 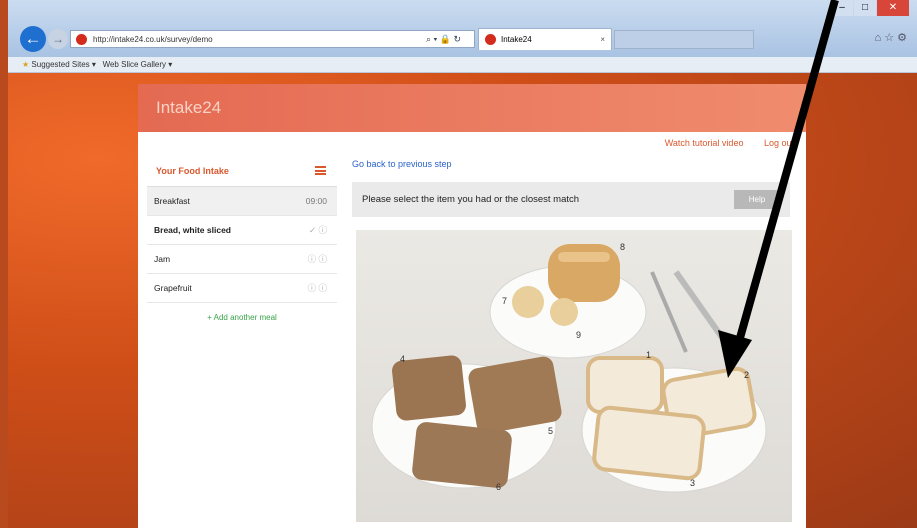 I want to click on photo-number: 5, so click(x=551, y=431).